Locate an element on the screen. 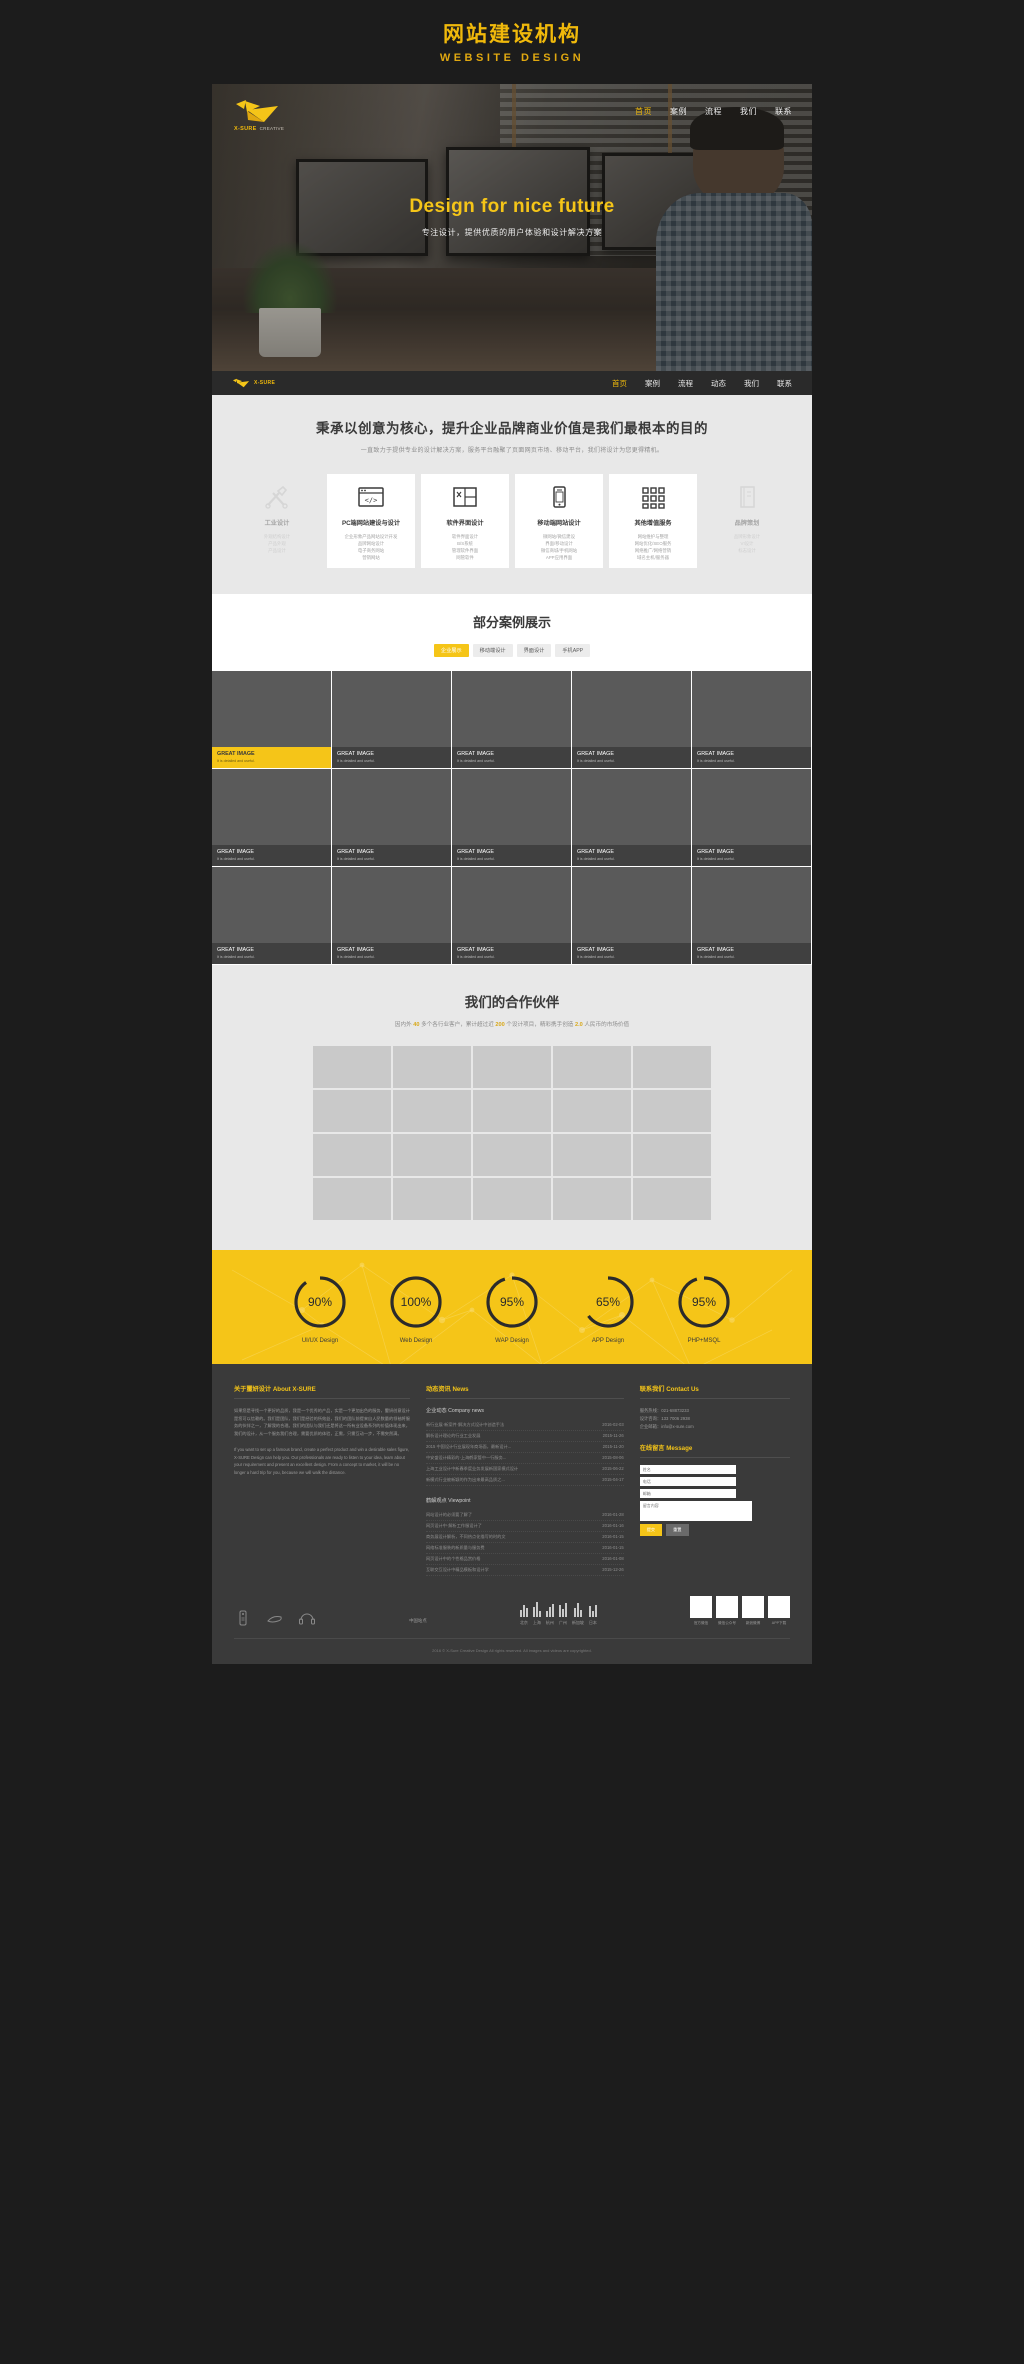 This screenshot has width=1024, height=2364. hero-logo: X-SURE CREATIVE is located at coordinates (270, 115).